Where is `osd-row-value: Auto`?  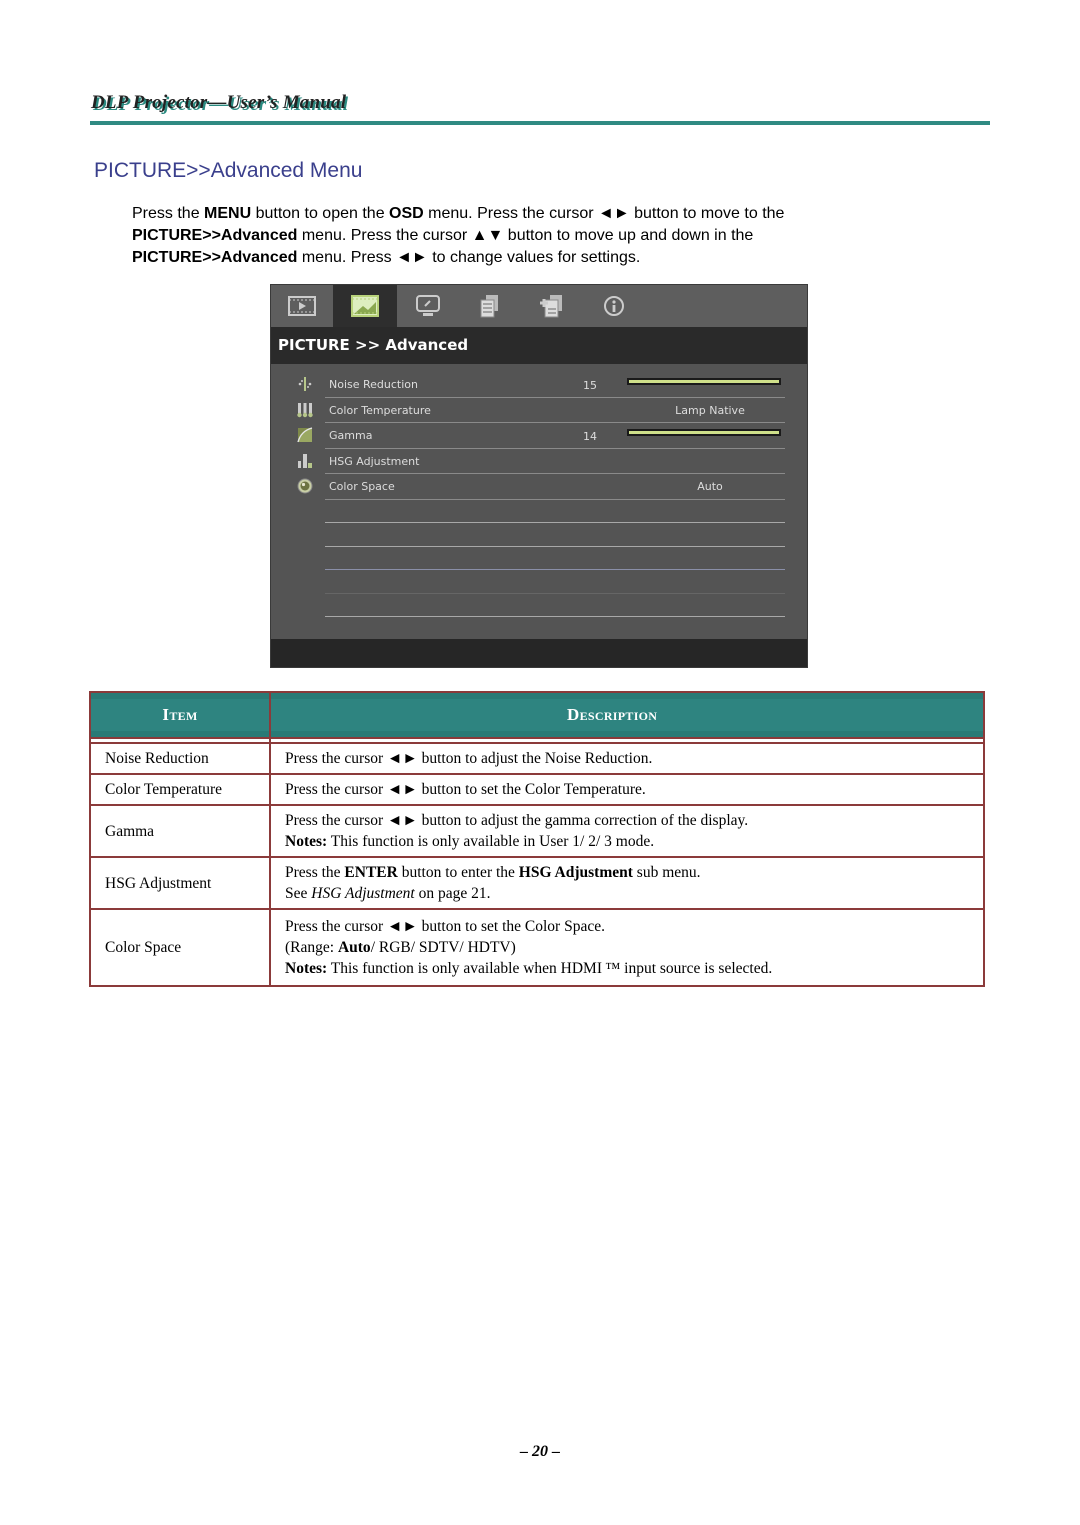 osd-row-value: Auto is located at coordinates (710, 486).